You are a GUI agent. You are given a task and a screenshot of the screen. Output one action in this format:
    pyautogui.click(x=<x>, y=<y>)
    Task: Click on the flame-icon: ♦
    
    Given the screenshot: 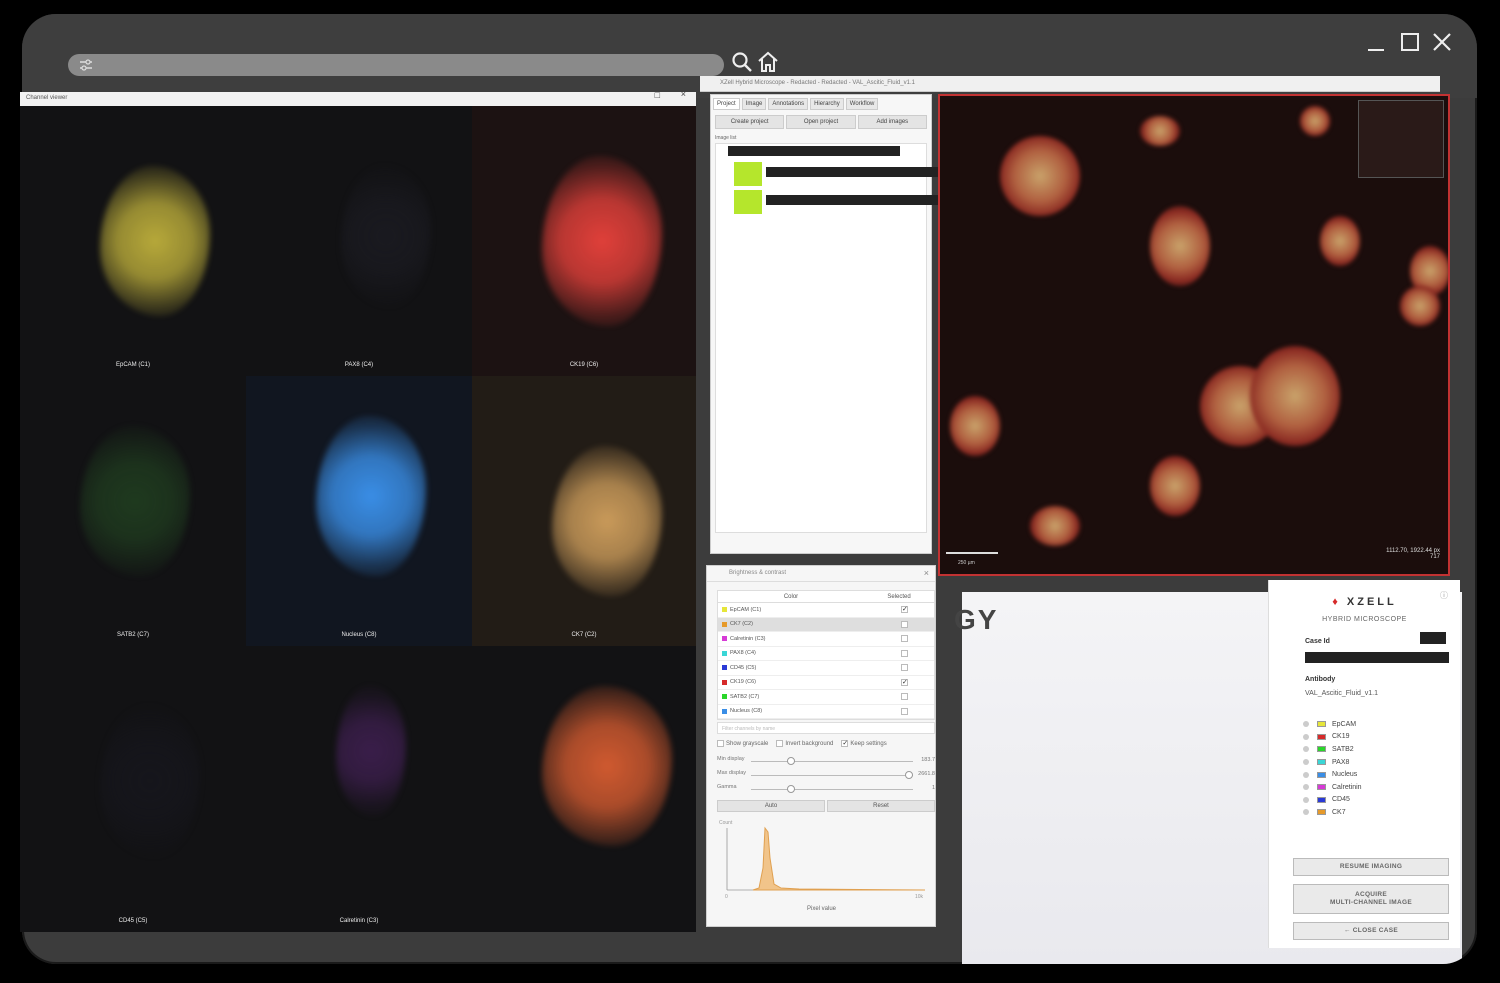 What is the action you would take?
    pyautogui.click(x=1336, y=602)
    